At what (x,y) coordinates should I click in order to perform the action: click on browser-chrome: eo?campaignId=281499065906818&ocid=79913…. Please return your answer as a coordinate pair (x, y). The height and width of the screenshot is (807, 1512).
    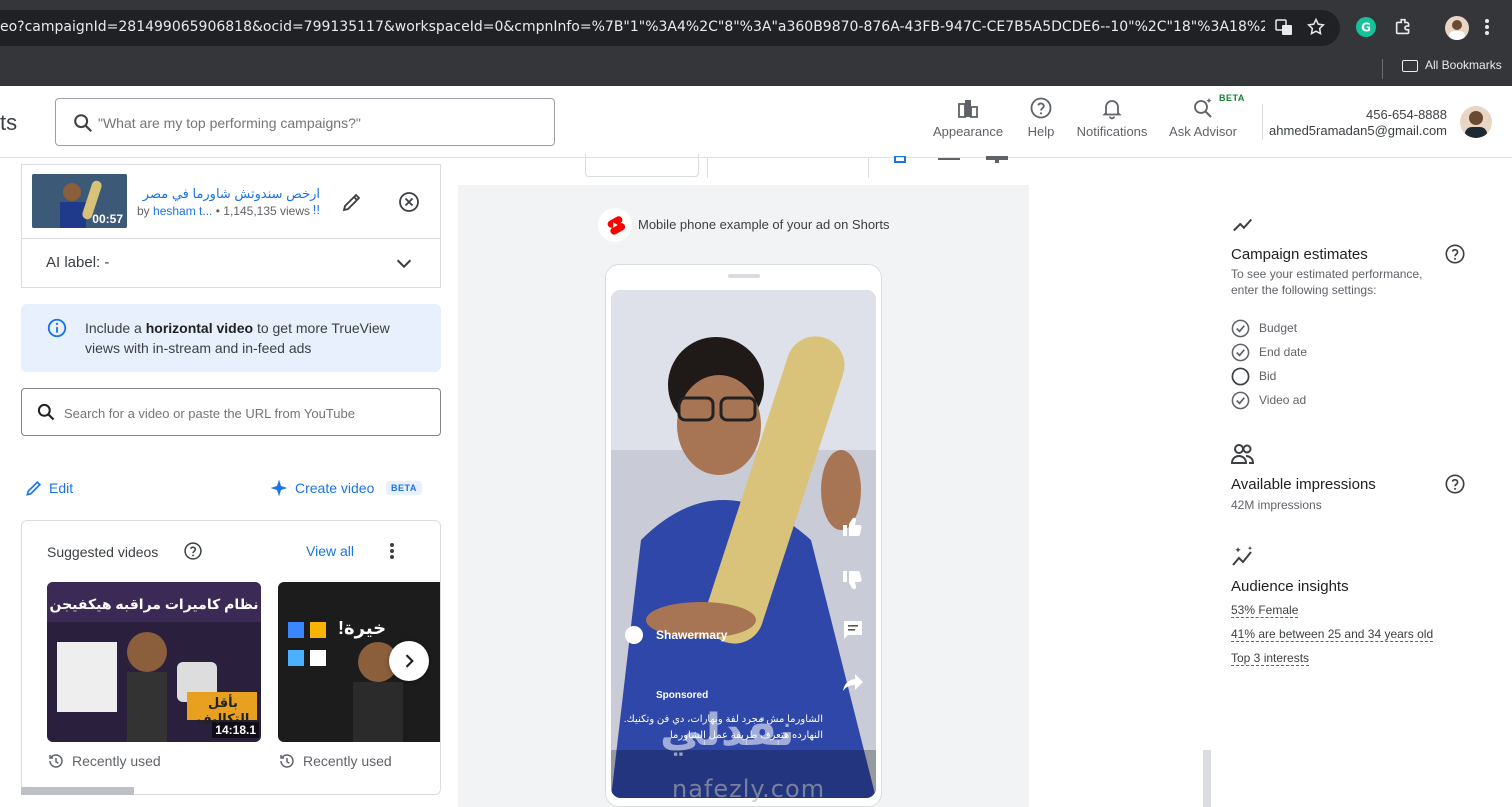
    Looking at the image, I should click on (756, 43).